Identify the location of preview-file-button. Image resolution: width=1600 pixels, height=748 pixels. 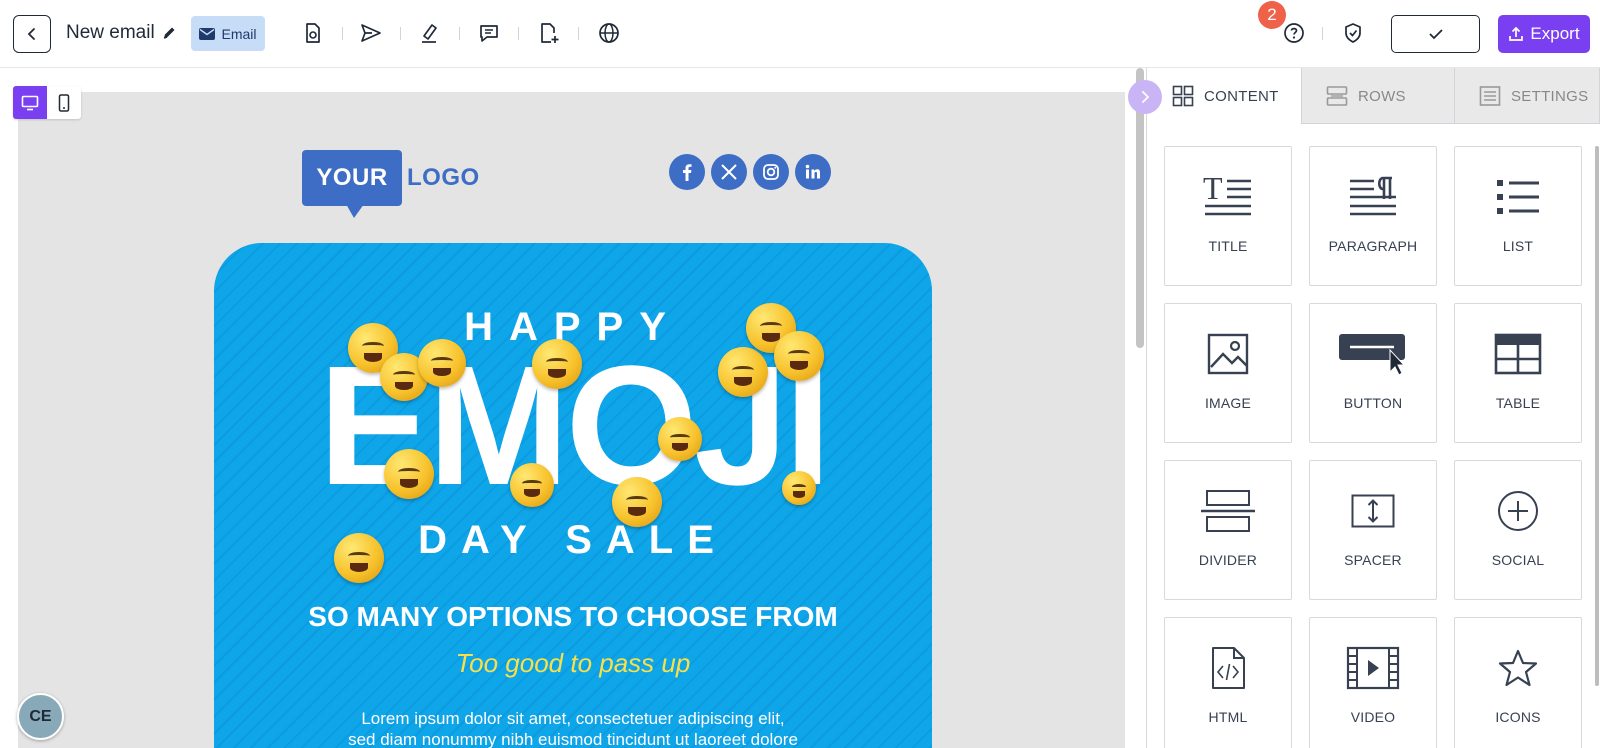
(313, 33).